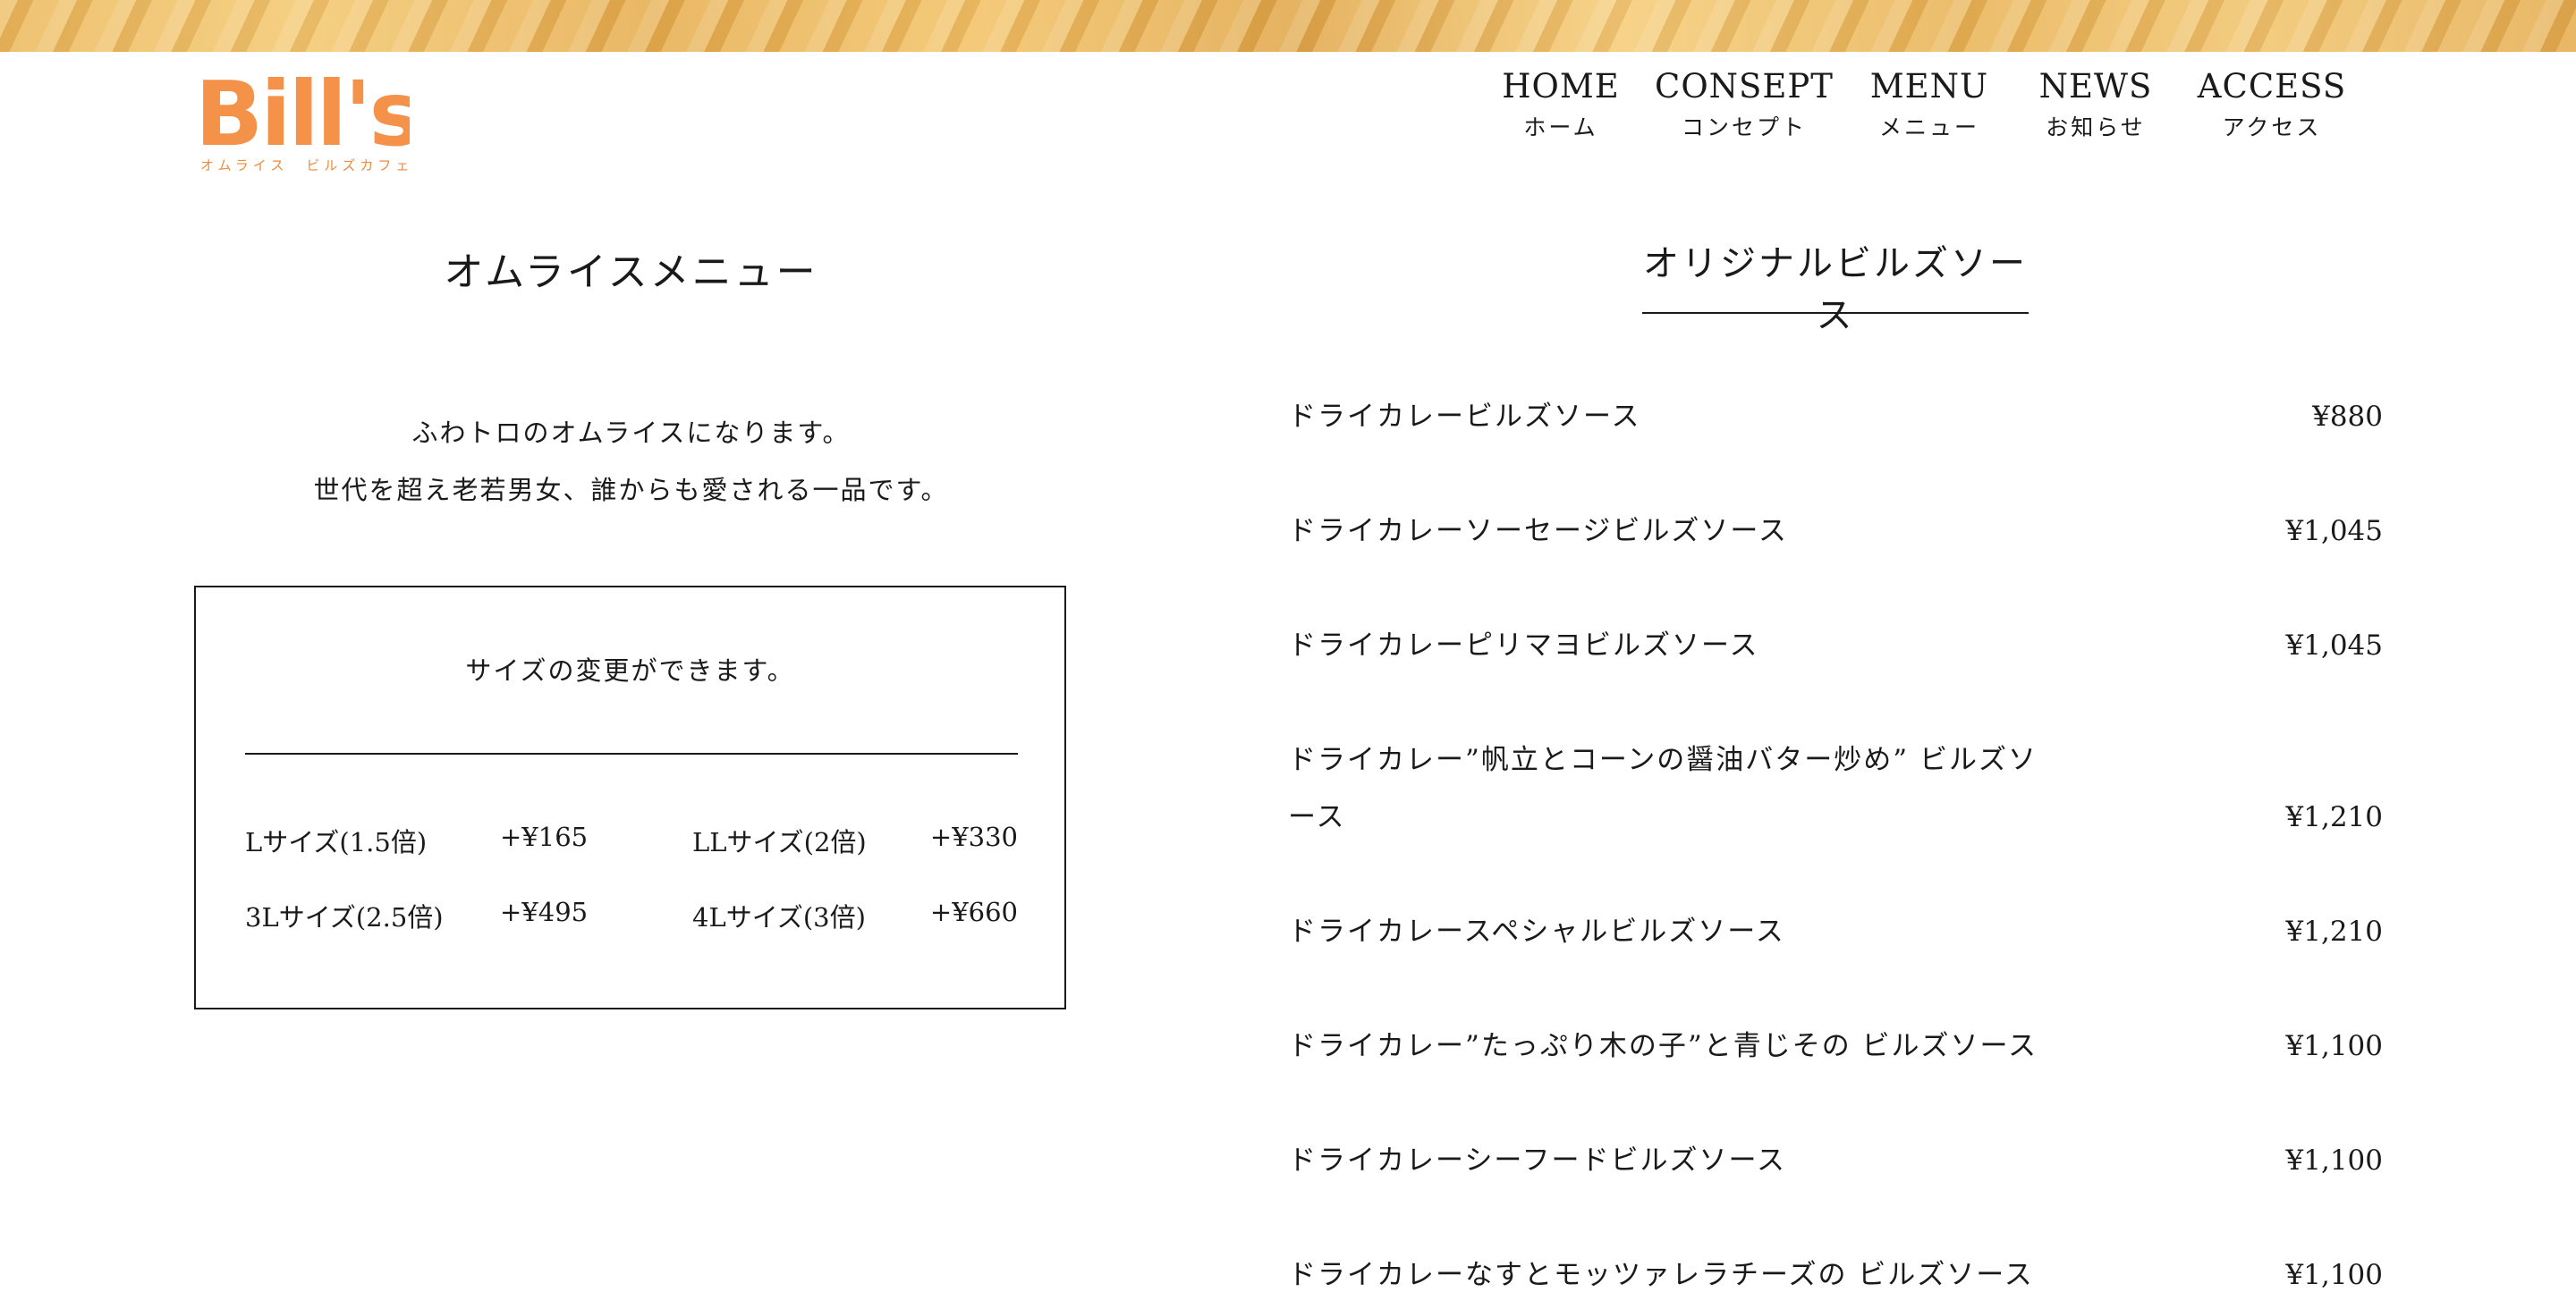  Describe the element at coordinates (1663, 788) in the screenshot. I see `menu-item-name: ドライカレー”帆立とコーンの醤油バター炒め” ビルズソース` at that location.